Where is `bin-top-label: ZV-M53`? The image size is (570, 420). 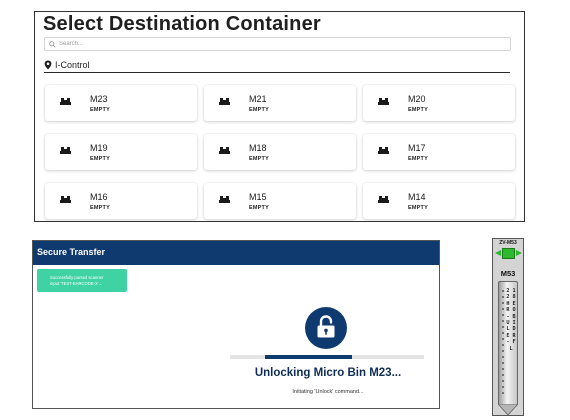
bin-top-label: ZV-M53 is located at coordinates (508, 243).